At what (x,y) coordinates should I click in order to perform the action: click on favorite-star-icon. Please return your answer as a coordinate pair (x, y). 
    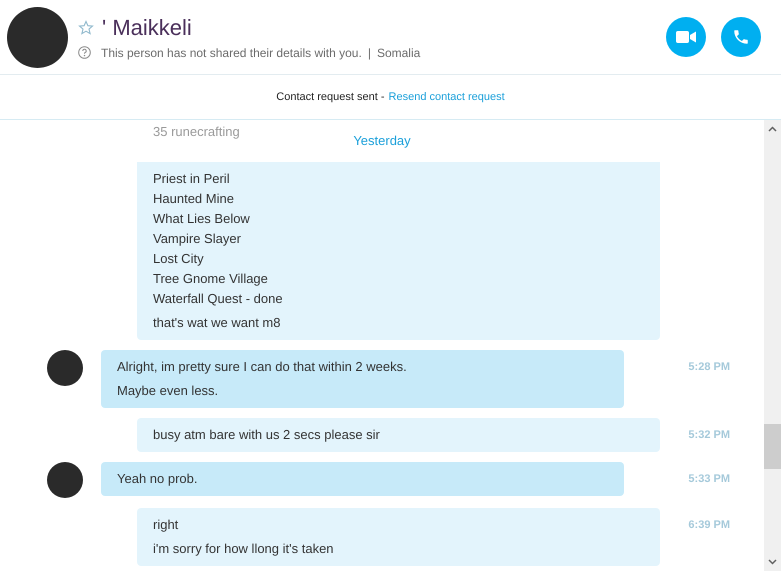
    Looking at the image, I should click on (86, 28).